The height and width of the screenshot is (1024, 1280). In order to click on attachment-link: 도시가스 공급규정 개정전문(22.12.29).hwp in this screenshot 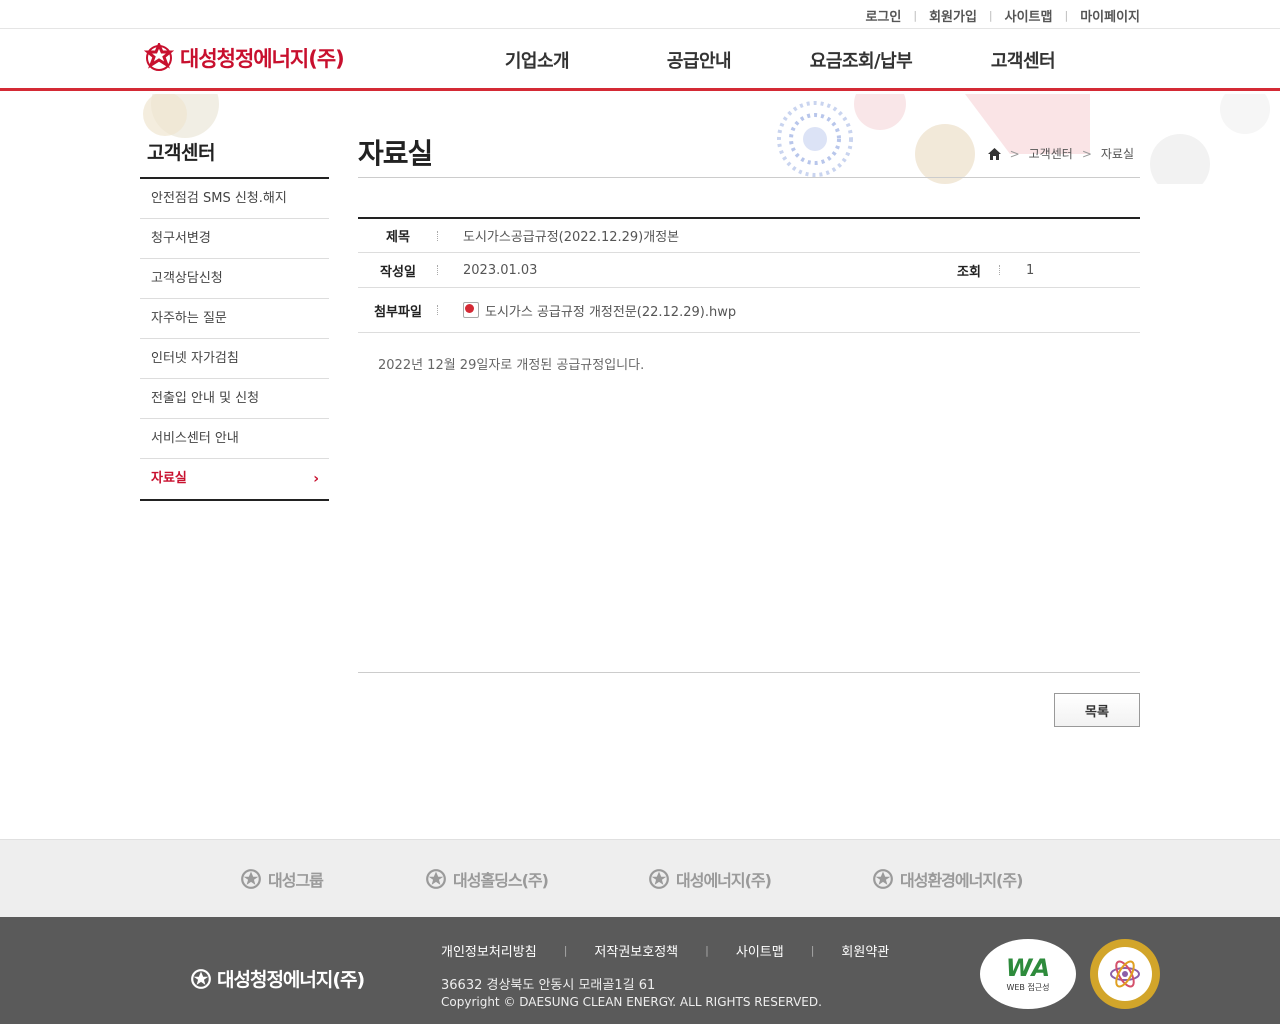, I will do `click(599, 310)`.